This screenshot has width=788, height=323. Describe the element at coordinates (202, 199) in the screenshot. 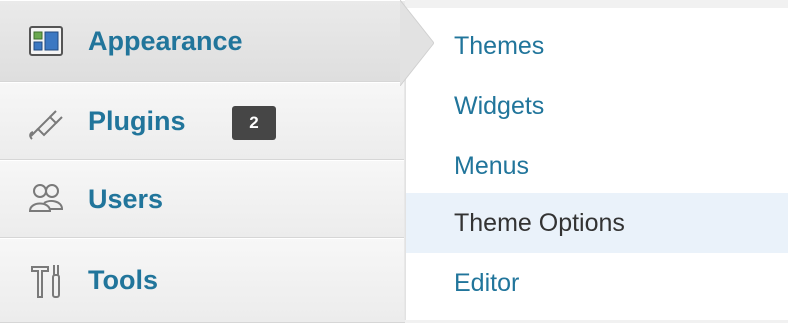

I see `menu-item-users: Users` at that location.